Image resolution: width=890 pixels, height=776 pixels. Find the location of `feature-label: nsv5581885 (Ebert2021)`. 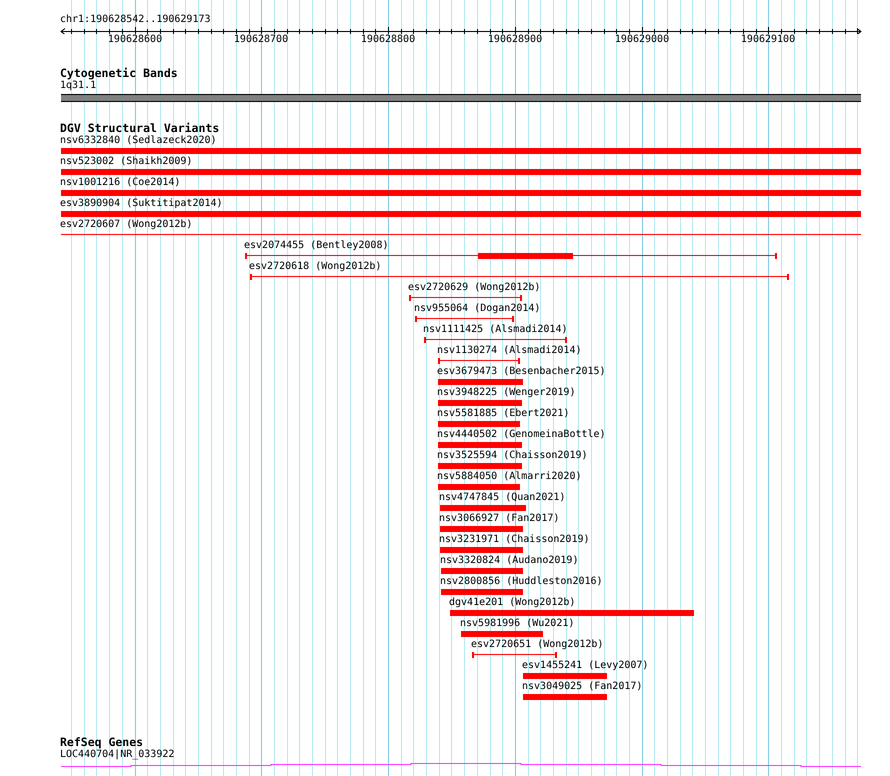

feature-label: nsv5581885 (Ebert2021) is located at coordinates (503, 414).